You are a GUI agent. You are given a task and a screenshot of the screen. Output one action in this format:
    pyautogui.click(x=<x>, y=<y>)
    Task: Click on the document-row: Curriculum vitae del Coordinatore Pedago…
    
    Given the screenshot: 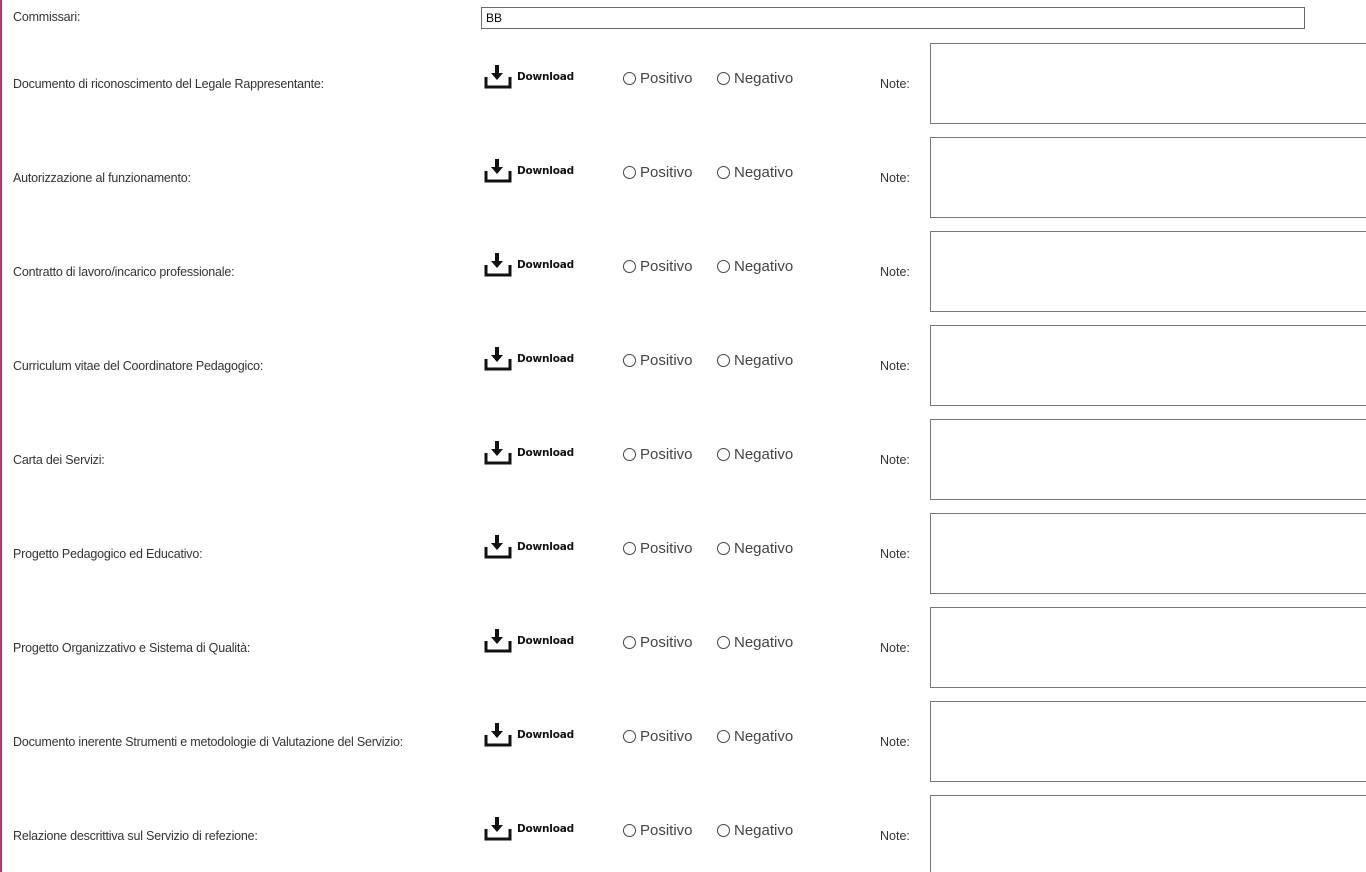 What is the action you would take?
    pyautogui.click(x=683, y=372)
    